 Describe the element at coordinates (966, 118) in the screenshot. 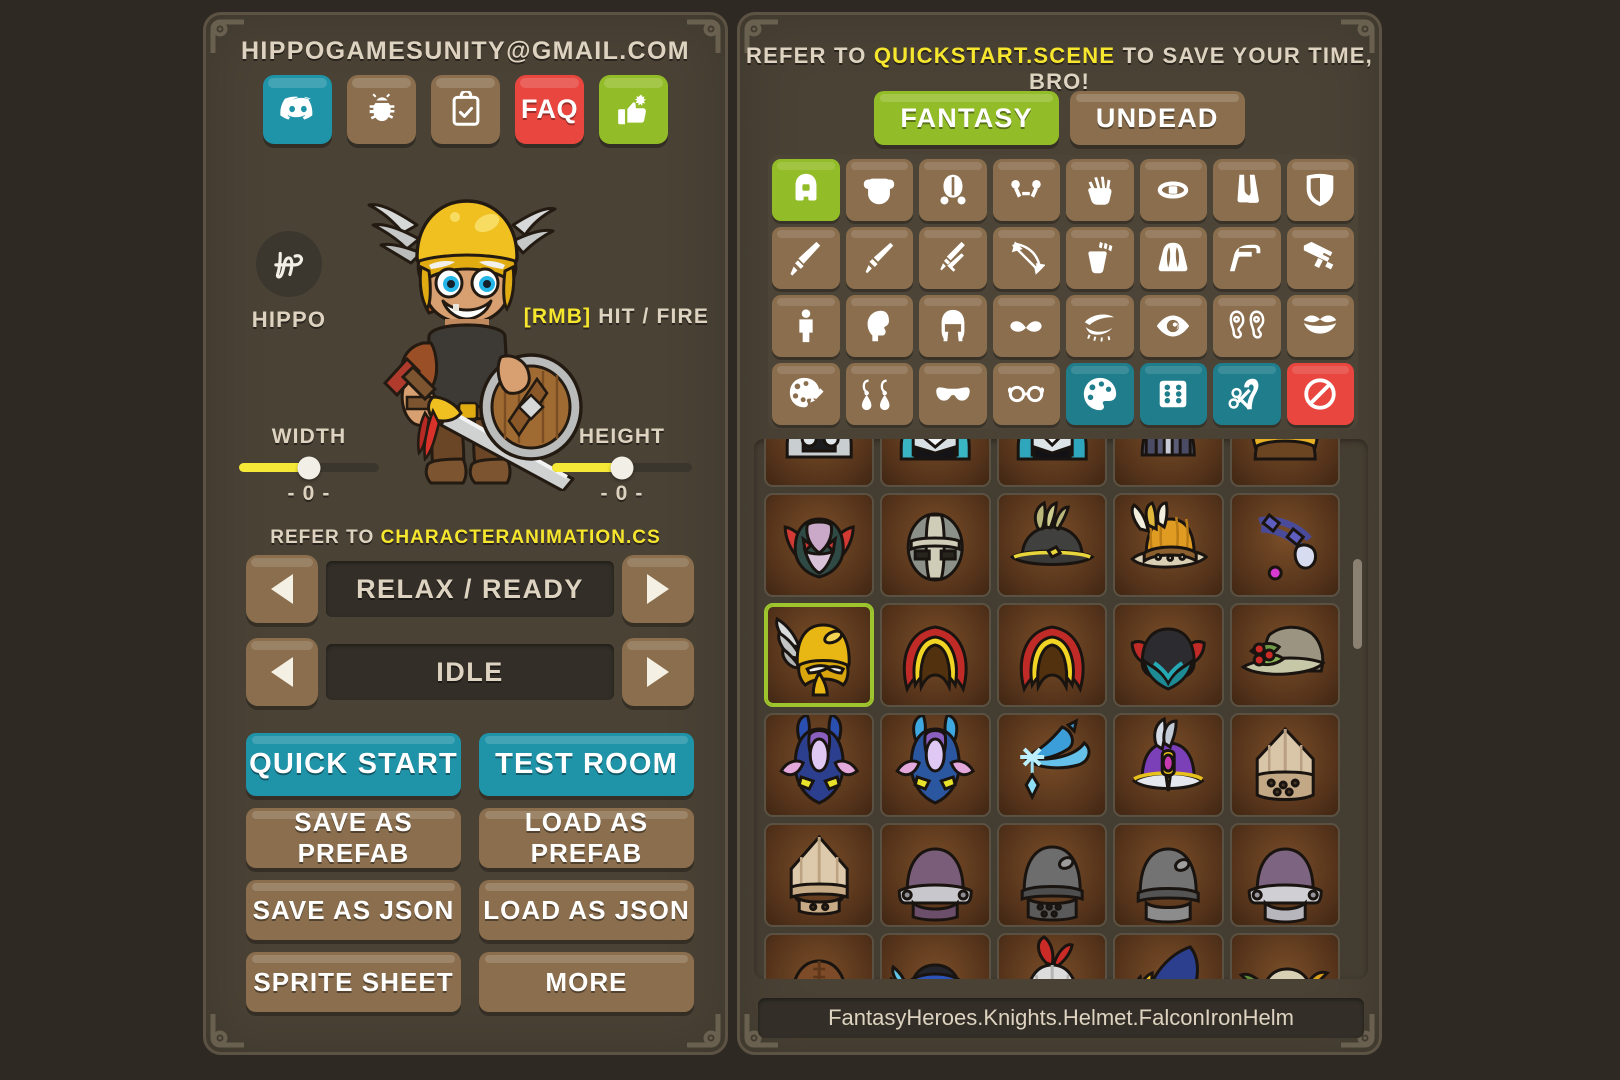

I see `tab-fantasy: FANTASY` at that location.